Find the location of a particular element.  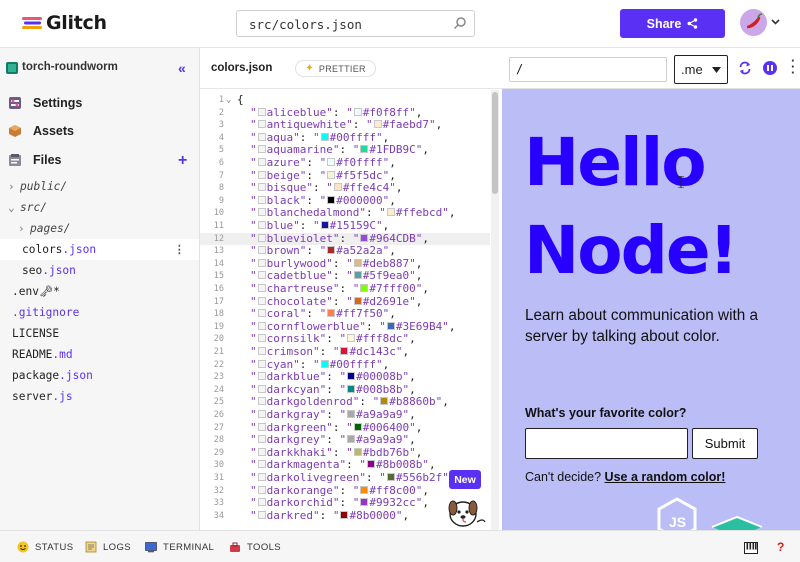

line-number: 21 is located at coordinates (218, 352).